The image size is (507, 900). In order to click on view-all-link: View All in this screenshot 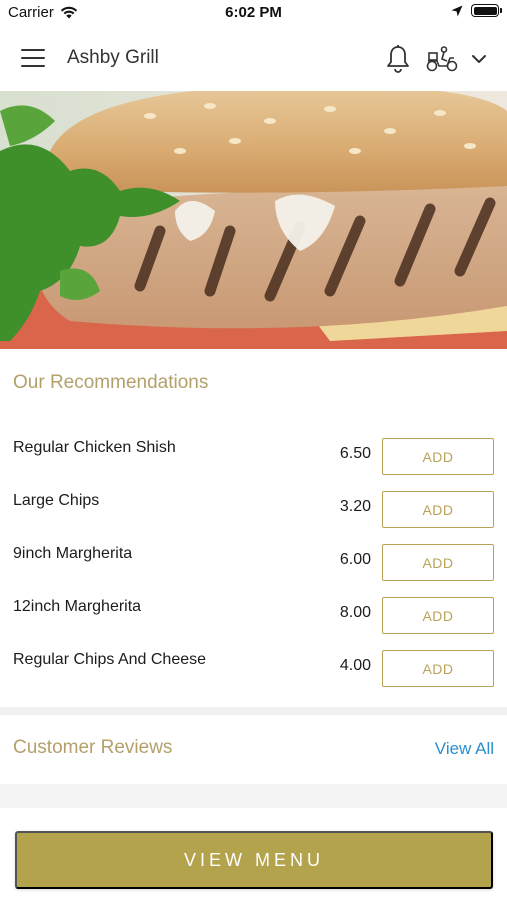, I will do `click(464, 749)`.